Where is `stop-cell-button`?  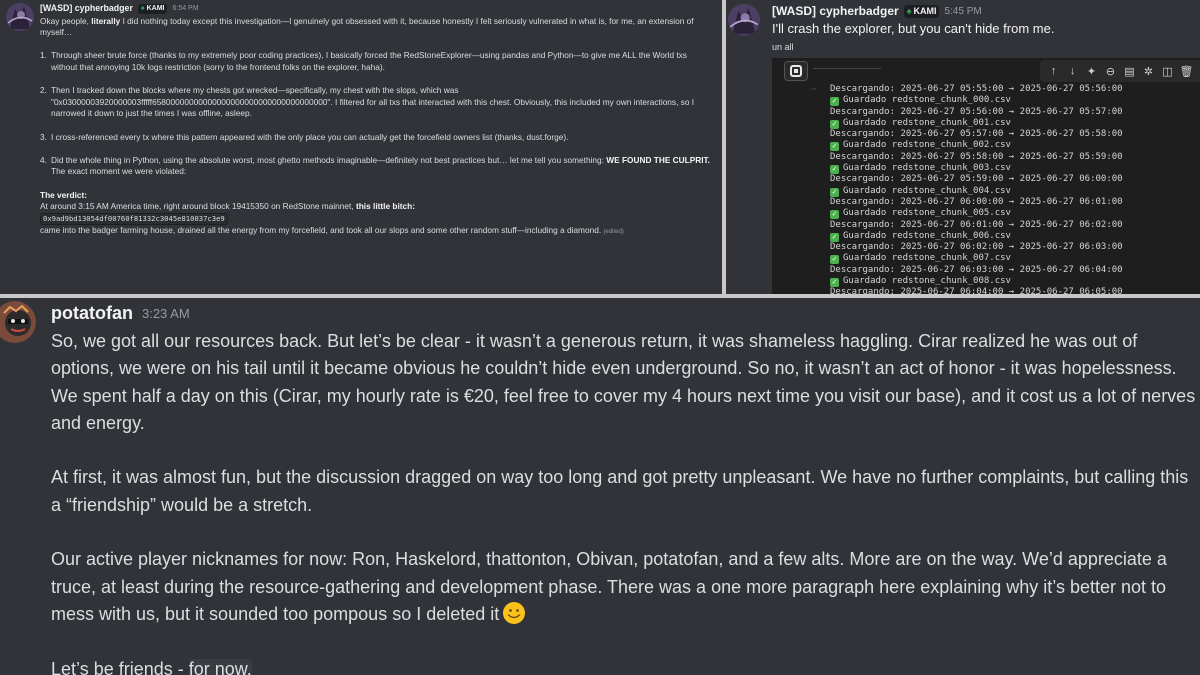 stop-cell-button is located at coordinates (796, 71).